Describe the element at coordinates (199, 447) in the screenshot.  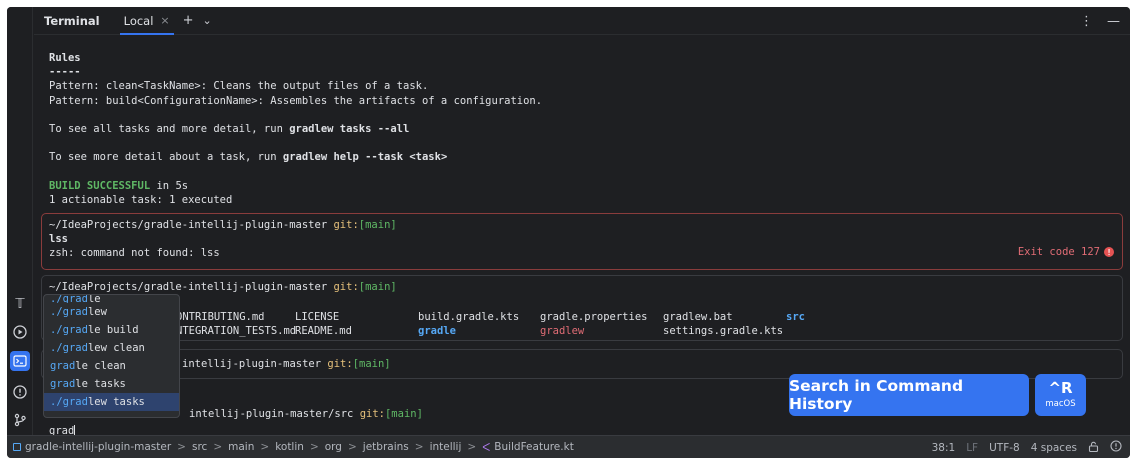
I see `breadcrumb-item: src` at that location.